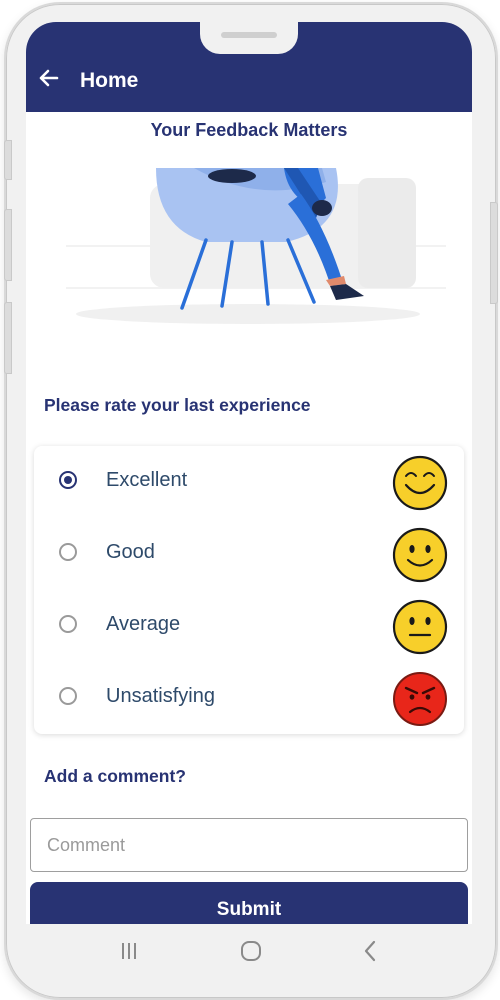 The width and height of the screenshot is (500, 1000). What do you see at coordinates (8, 245) in the screenshot?
I see `volume-up-button` at bounding box center [8, 245].